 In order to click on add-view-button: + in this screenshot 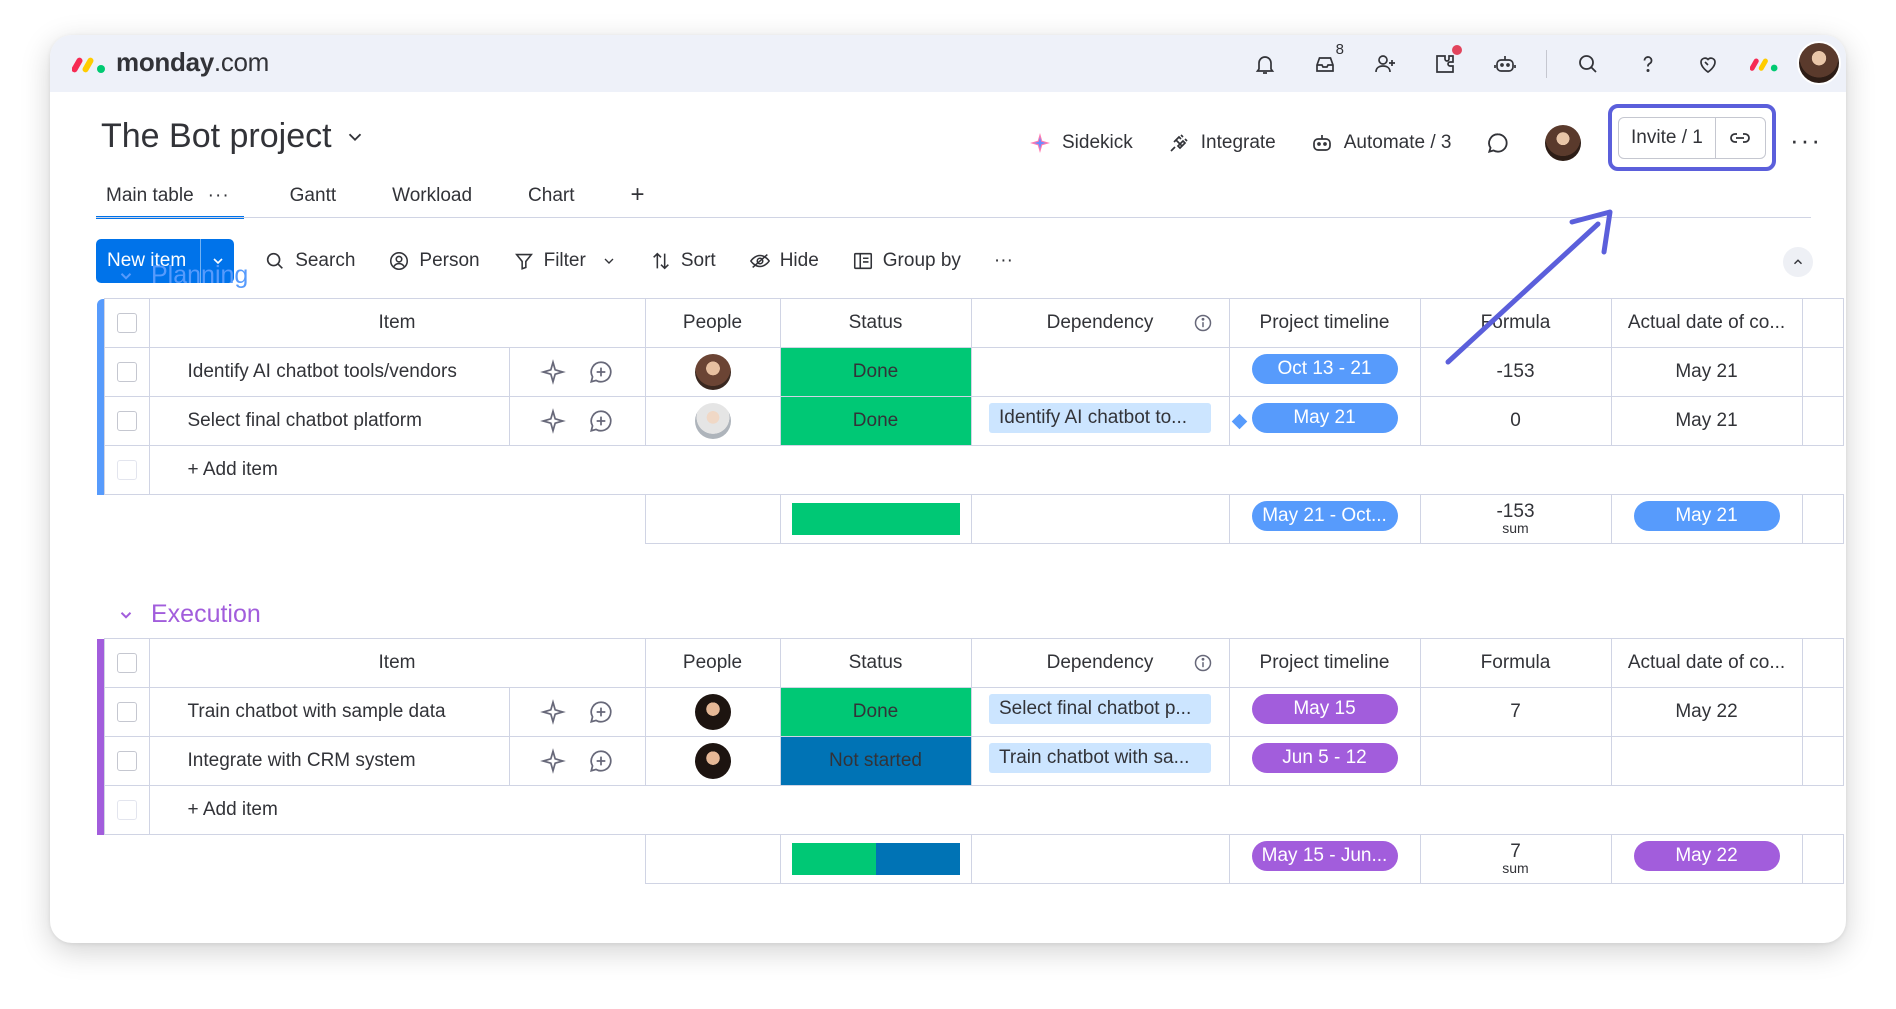, I will do `click(638, 197)`.